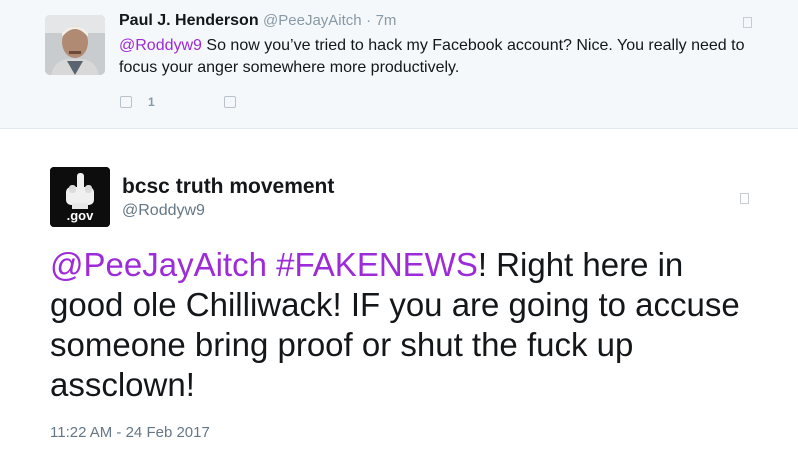 The height and width of the screenshot is (450, 798). I want to click on main-author-name: bcsc truth movement, so click(228, 187).